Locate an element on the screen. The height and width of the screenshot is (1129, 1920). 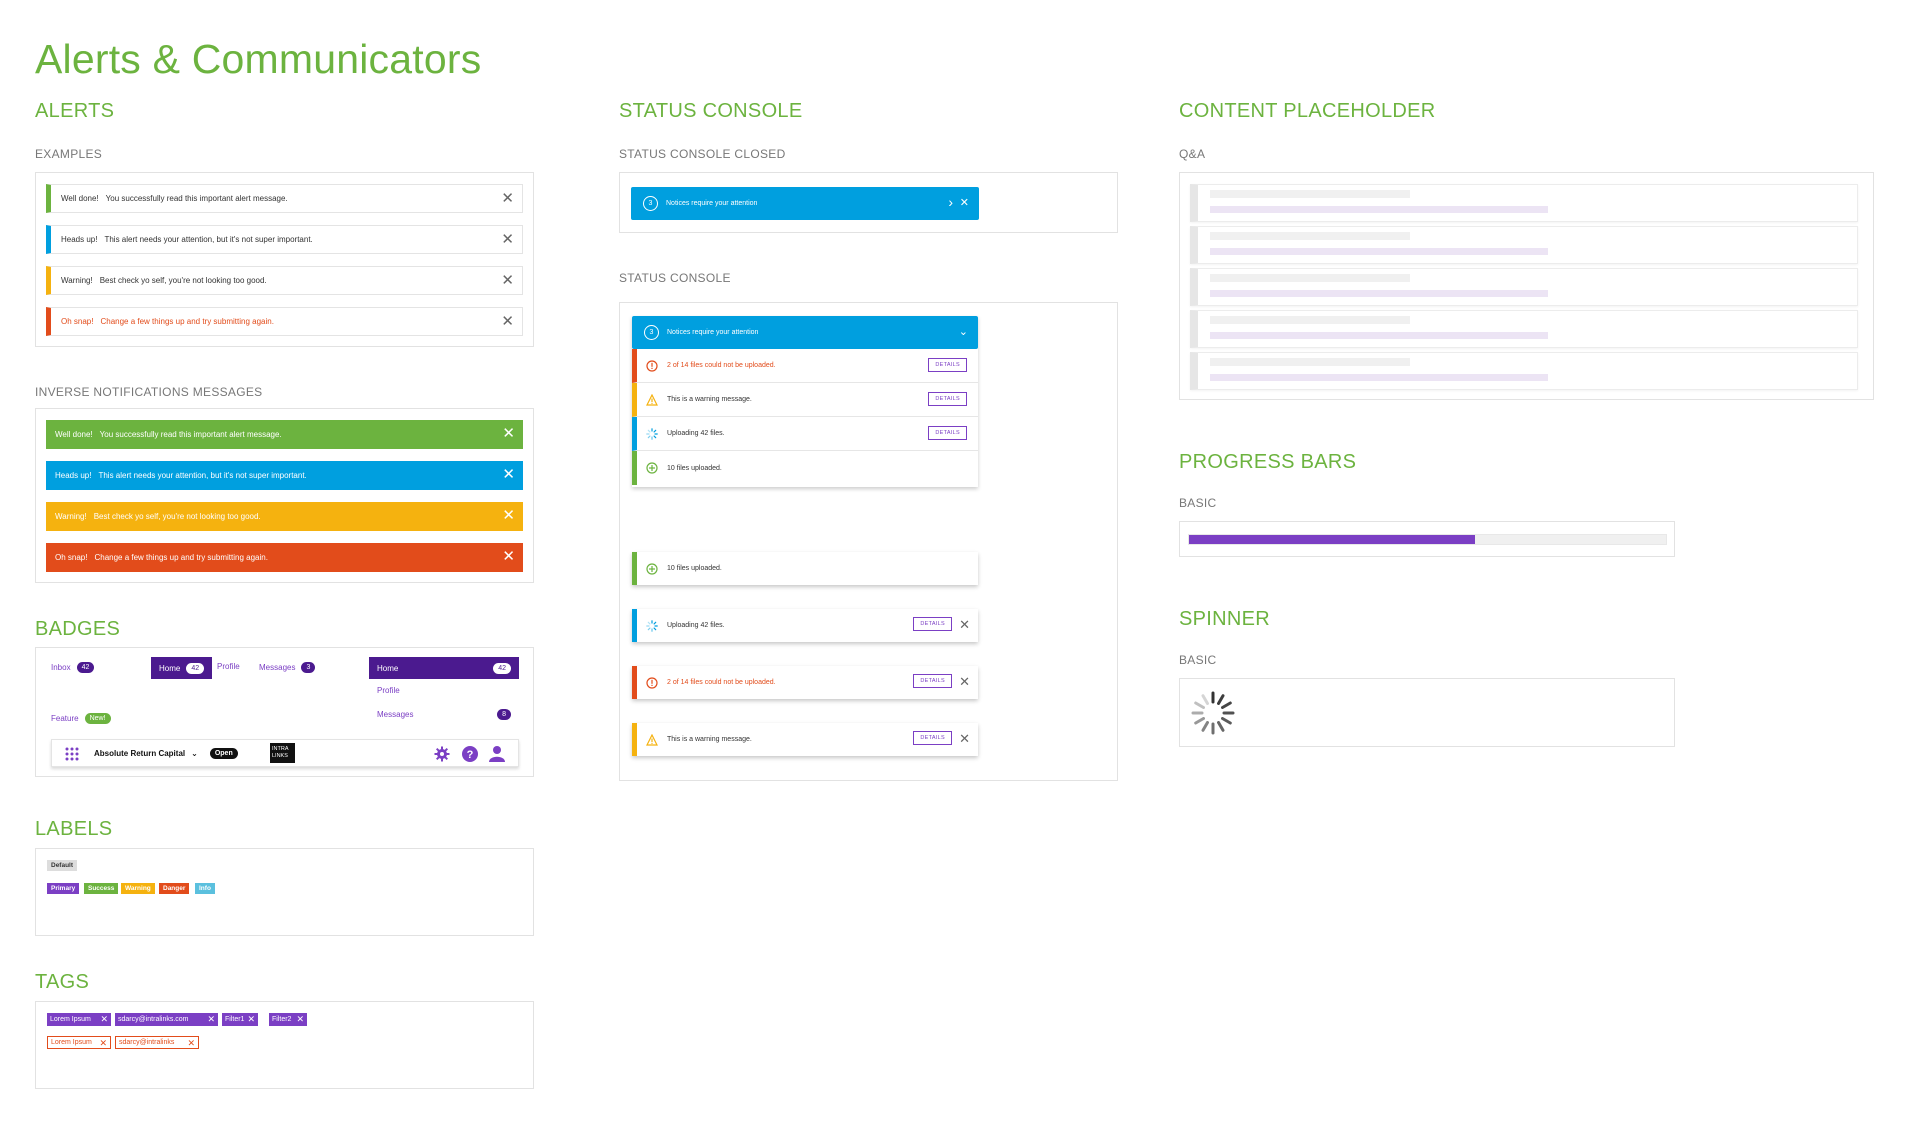
progress-fill is located at coordinates (1332, 539).